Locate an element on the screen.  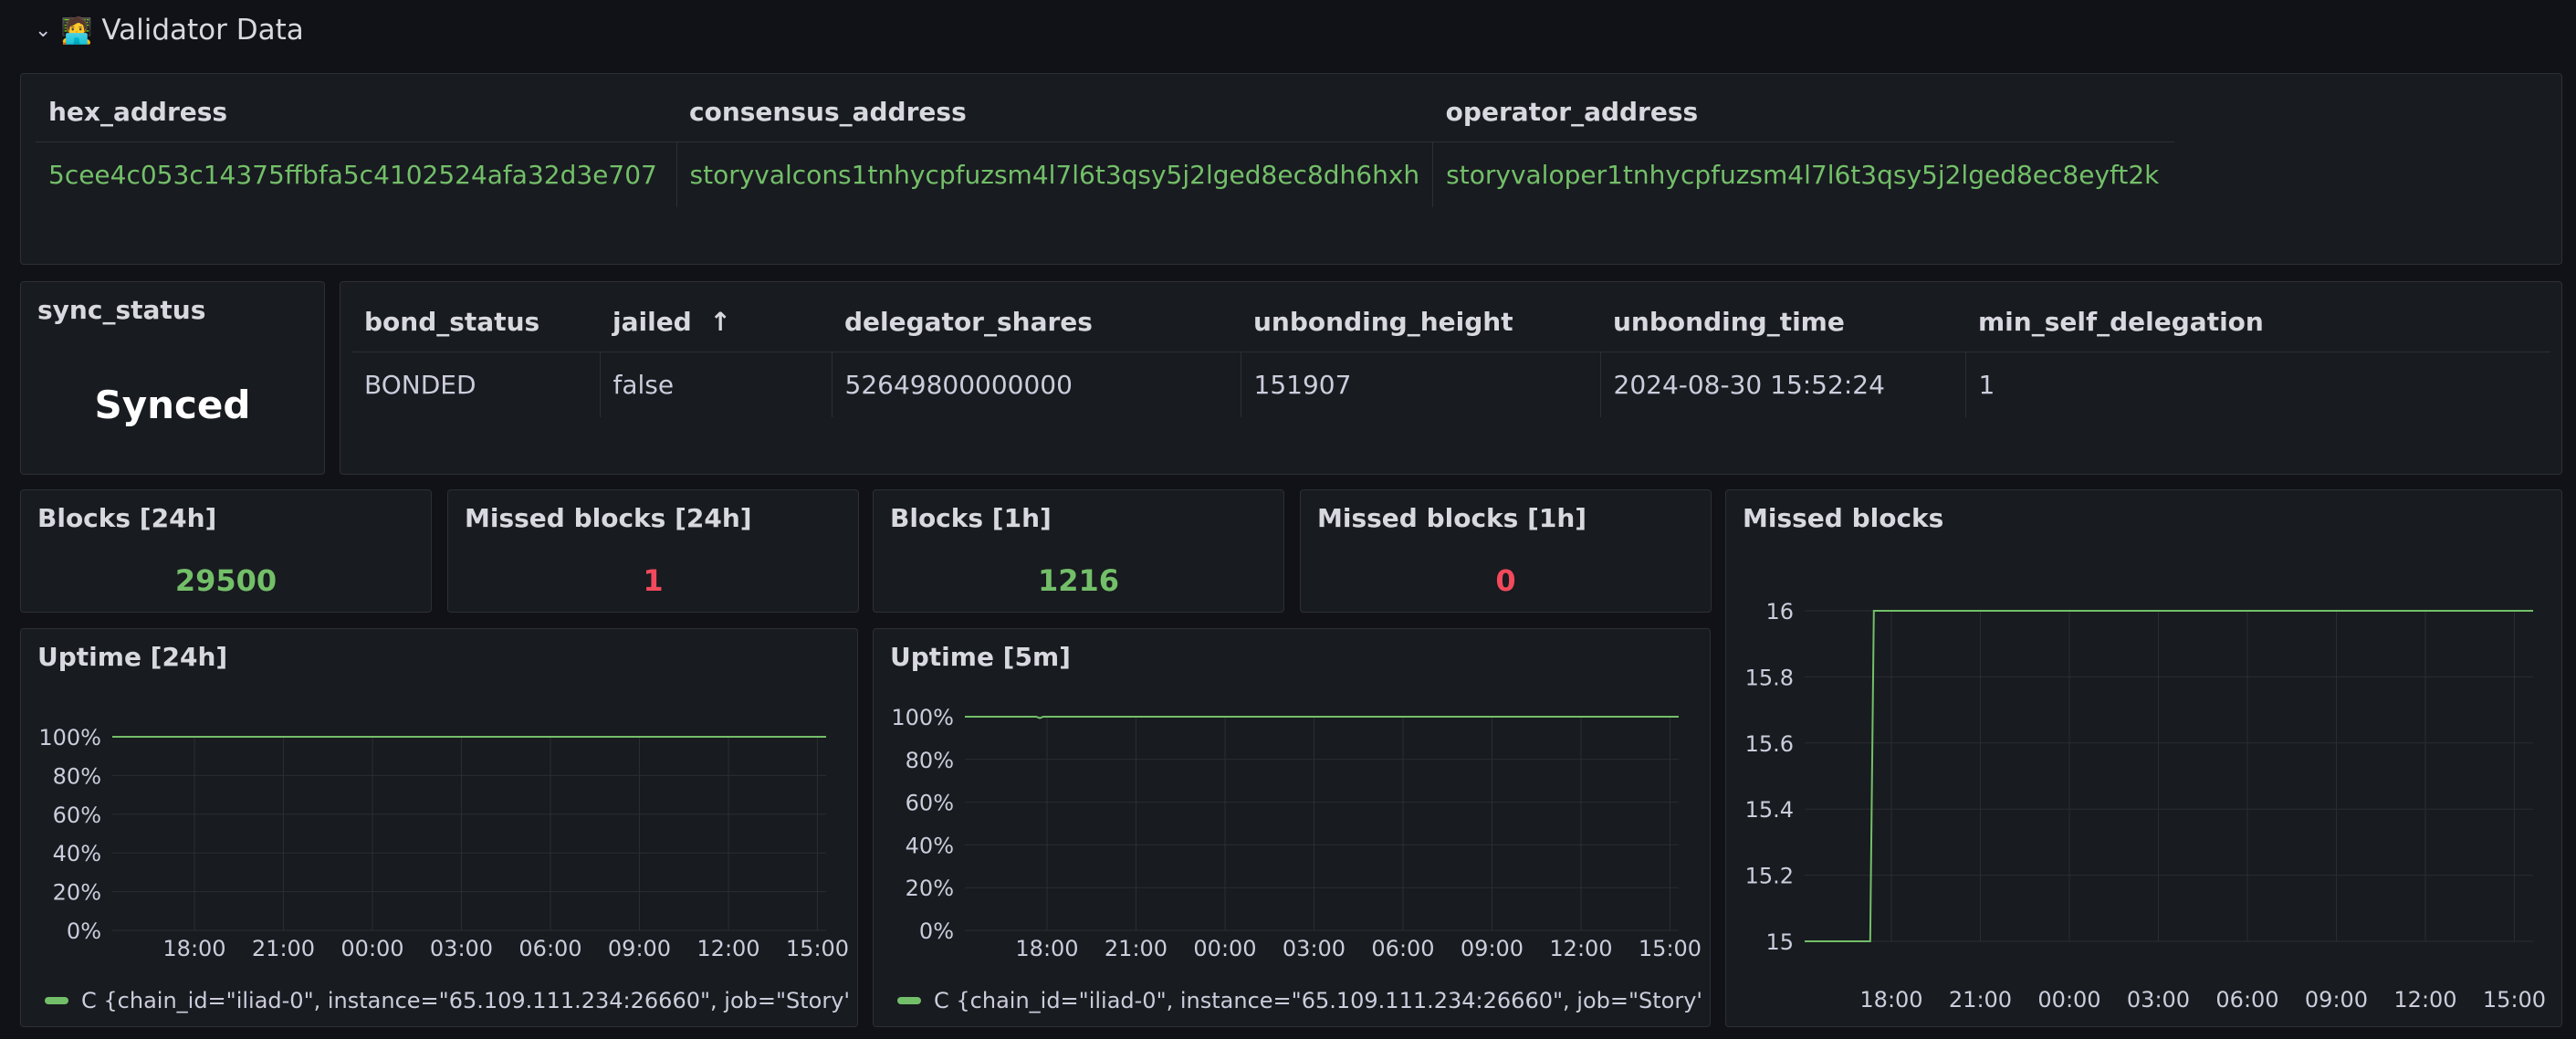
stat-value: 1216 is located at coordinates (1079, 580).